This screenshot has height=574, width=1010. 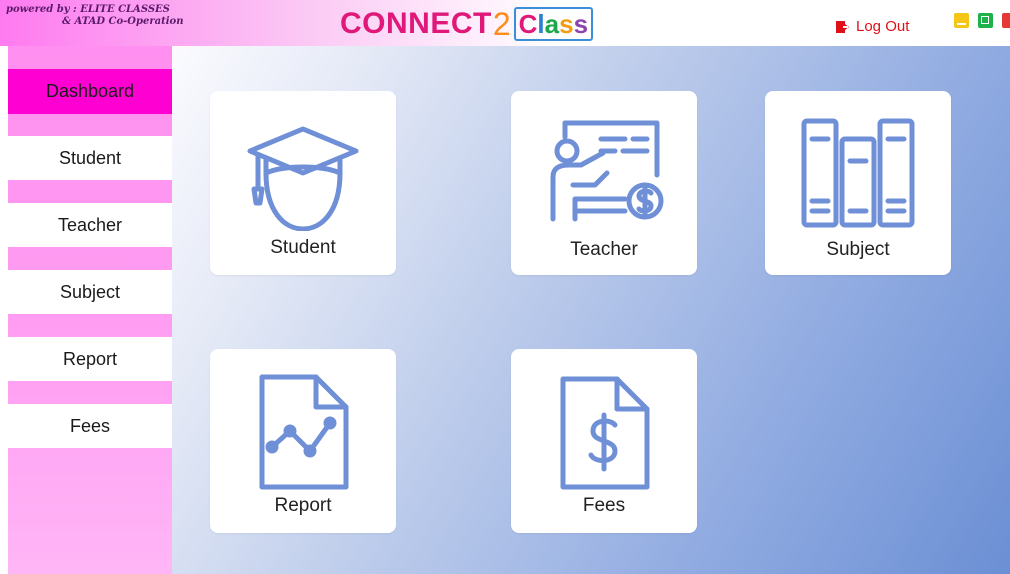 I want to click on report-card: Report, so click(x=303, y=441).